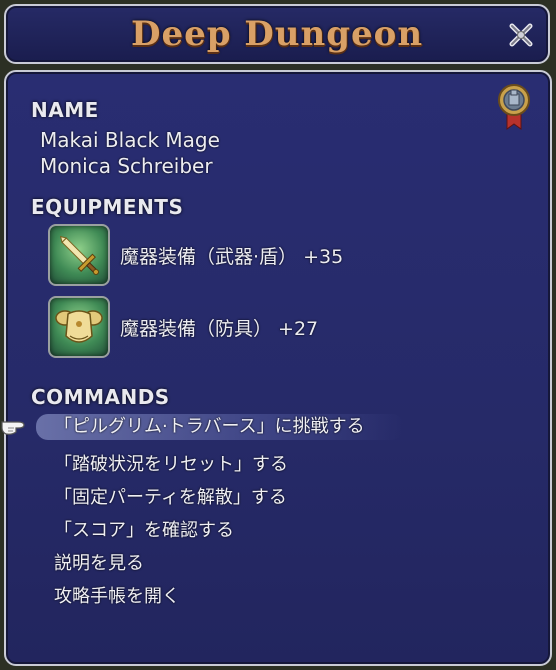 The image size is (556, 670). Describe the element at coordinates (219, 329) in the screenshot. I see `armor-label: 魔器装備（防具） +27` at that location.